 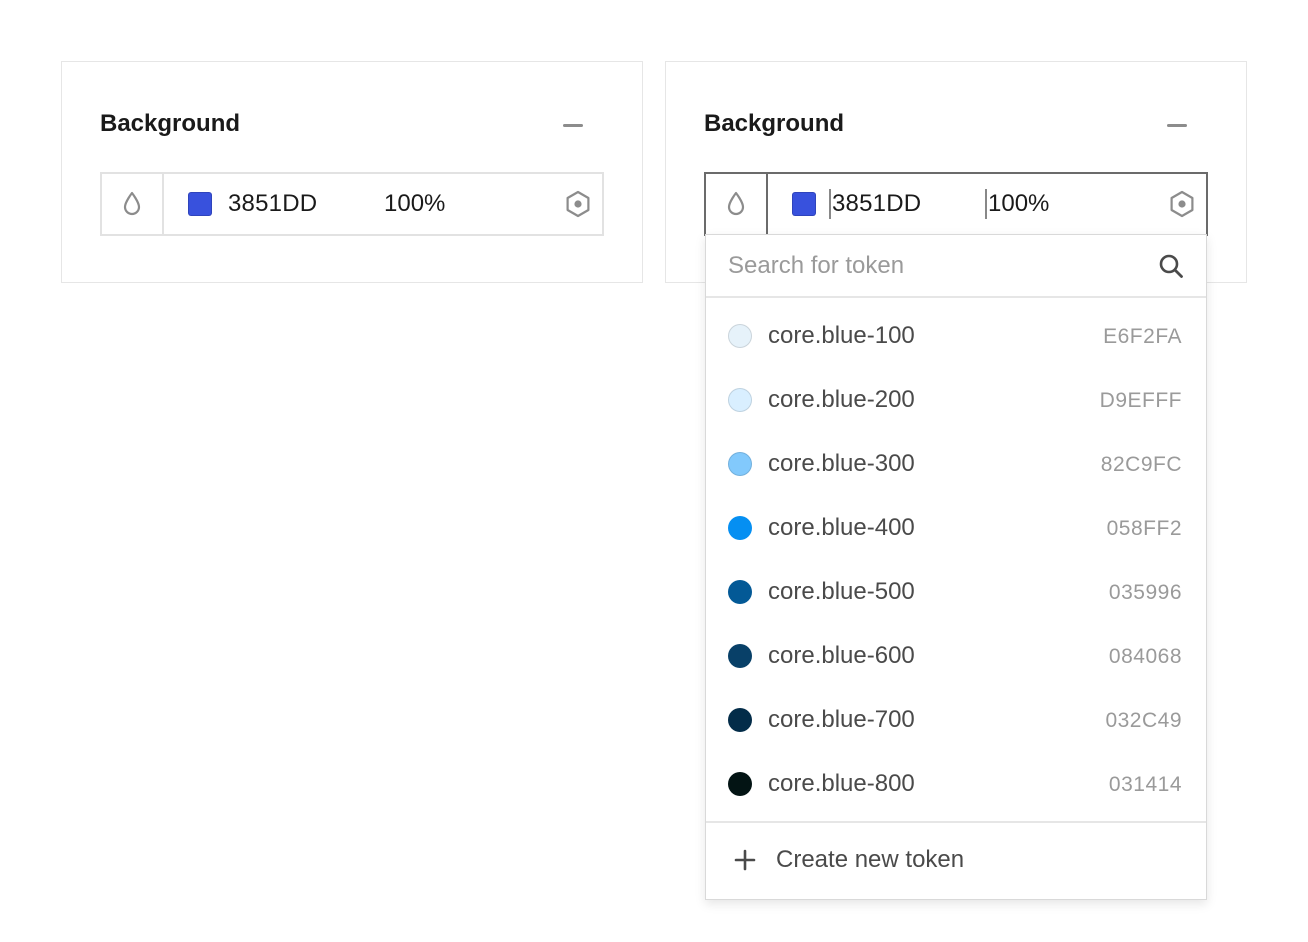 I want to click on token-hex: E6F2FA, so click(x=1142, y=336).